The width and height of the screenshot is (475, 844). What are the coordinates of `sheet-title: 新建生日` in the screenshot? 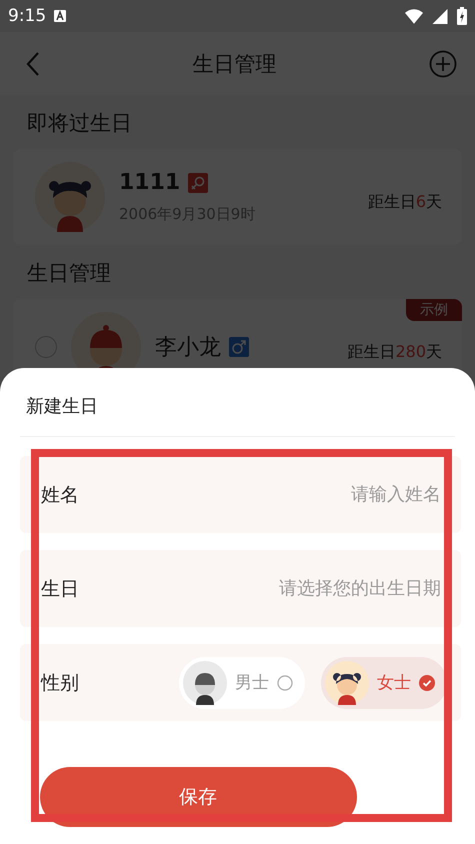 It's located at (62, 407).